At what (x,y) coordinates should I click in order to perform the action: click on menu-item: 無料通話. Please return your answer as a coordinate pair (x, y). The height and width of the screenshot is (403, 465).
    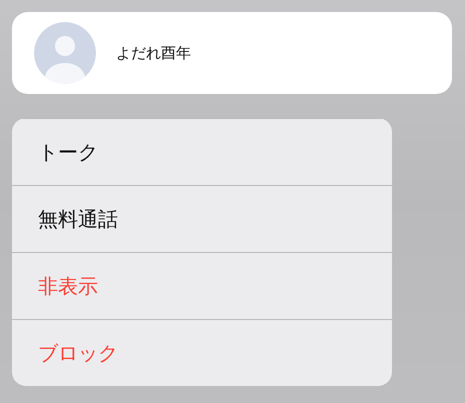
    Looking at the image, I should click on (202, 218).